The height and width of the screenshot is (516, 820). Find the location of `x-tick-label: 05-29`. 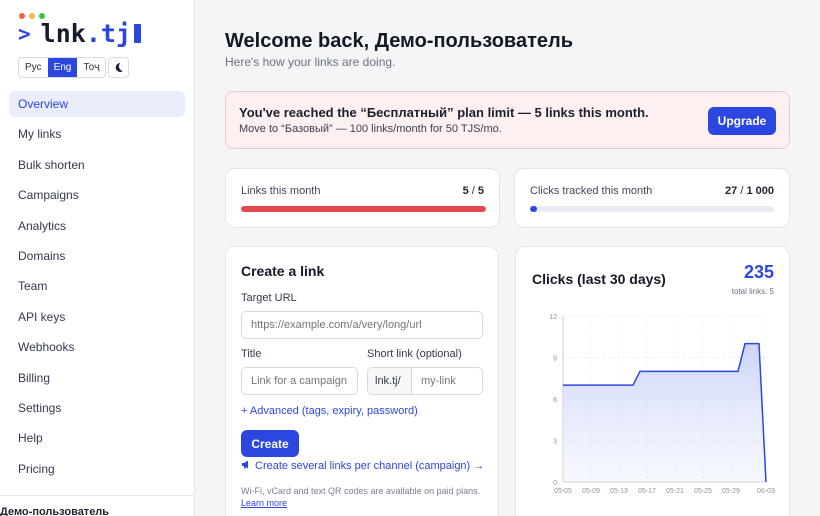

x-tick-label: 05-29 is located at coordinates (731, 491).